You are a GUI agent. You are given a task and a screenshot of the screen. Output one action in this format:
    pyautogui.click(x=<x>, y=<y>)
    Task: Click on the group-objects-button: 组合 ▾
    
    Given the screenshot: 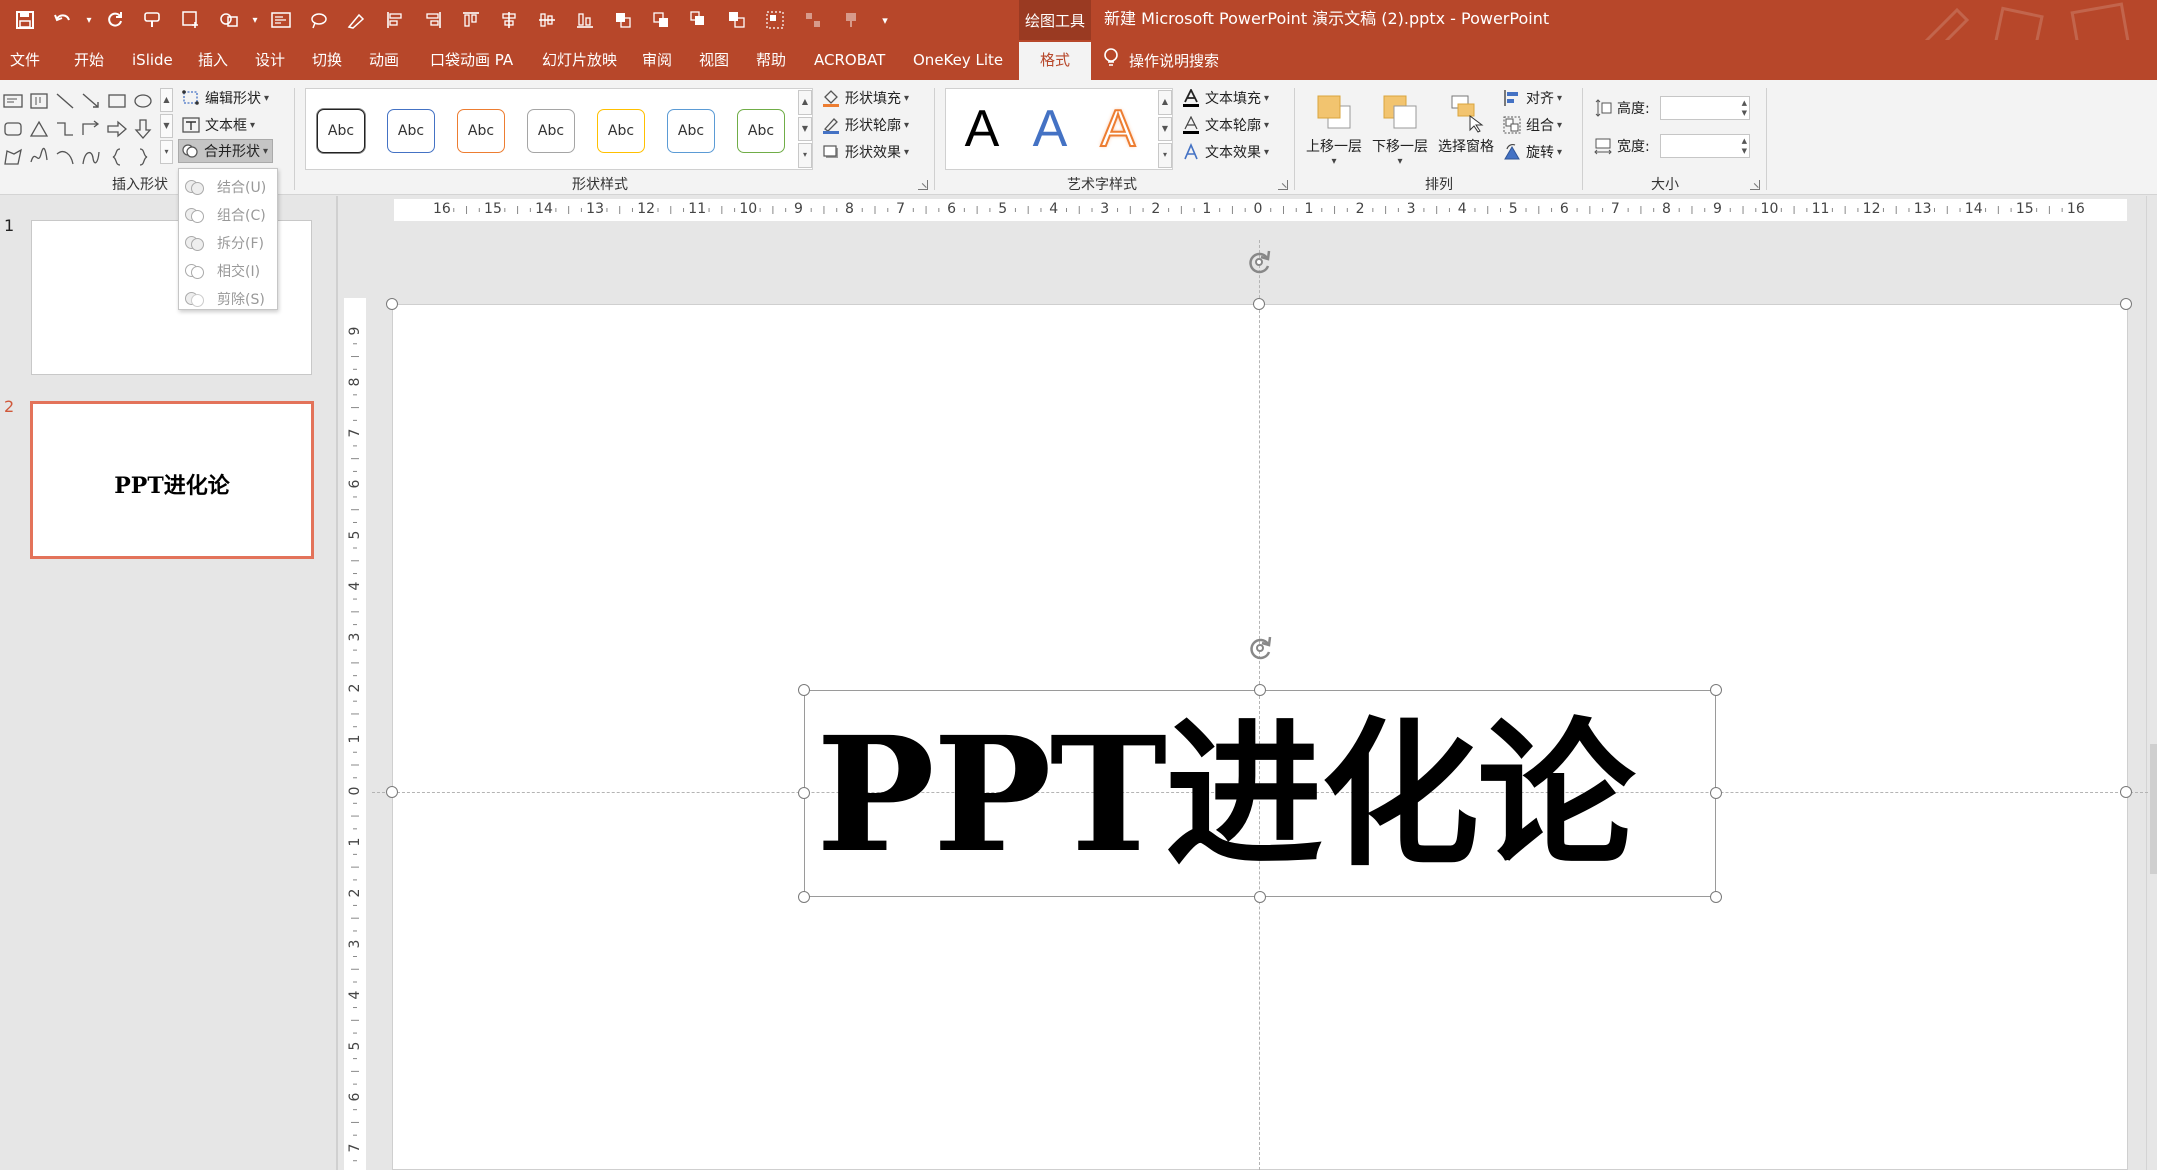 What is the action you would take?
    pyautogui.click(x=1532, y=125)
    